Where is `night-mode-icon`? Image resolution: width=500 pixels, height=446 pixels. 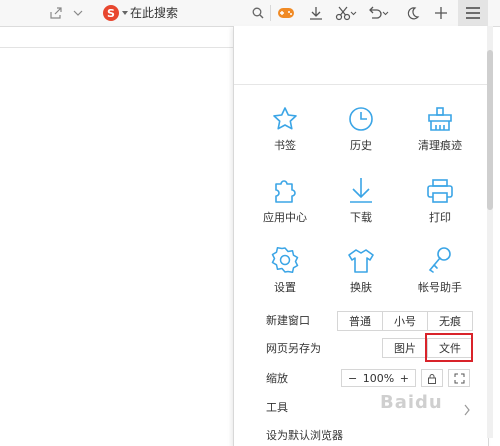 night-mode-icon is located at coordinates (413, 13).